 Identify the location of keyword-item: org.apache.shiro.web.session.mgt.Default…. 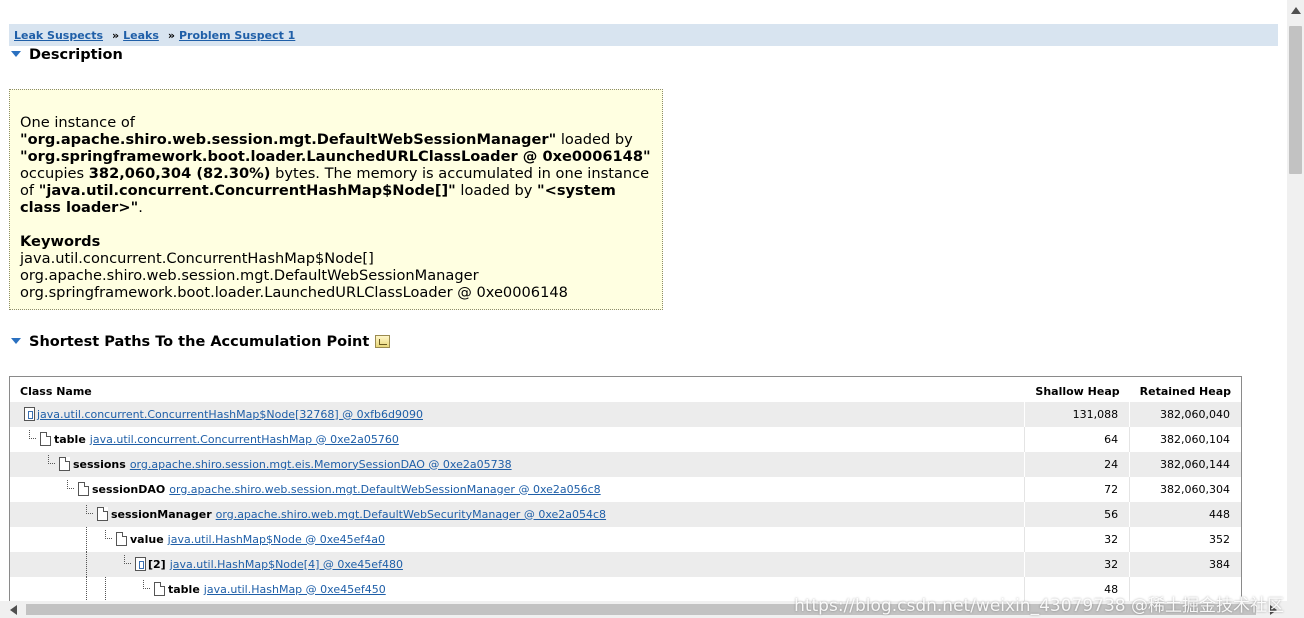
(249, 275).